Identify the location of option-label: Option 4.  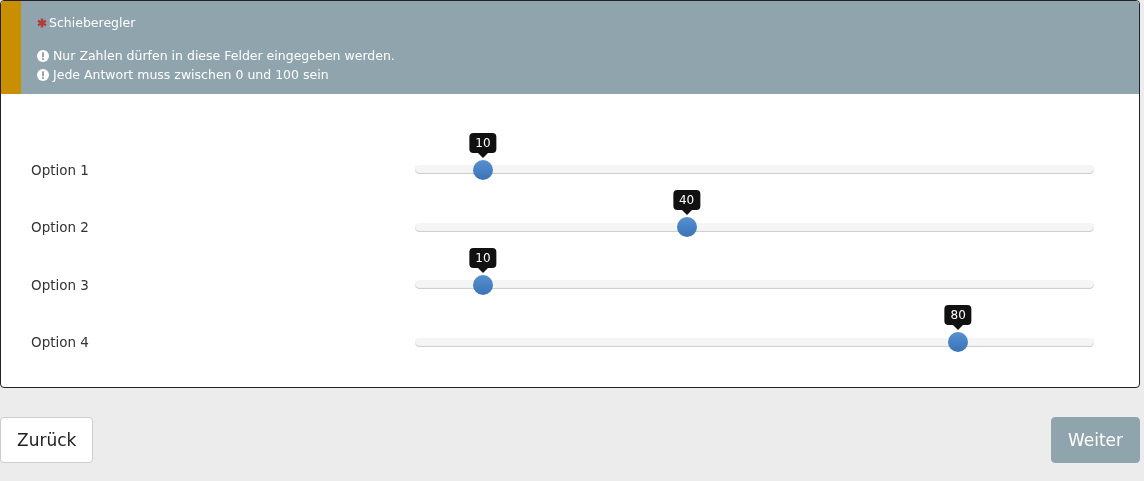
(60, 342).